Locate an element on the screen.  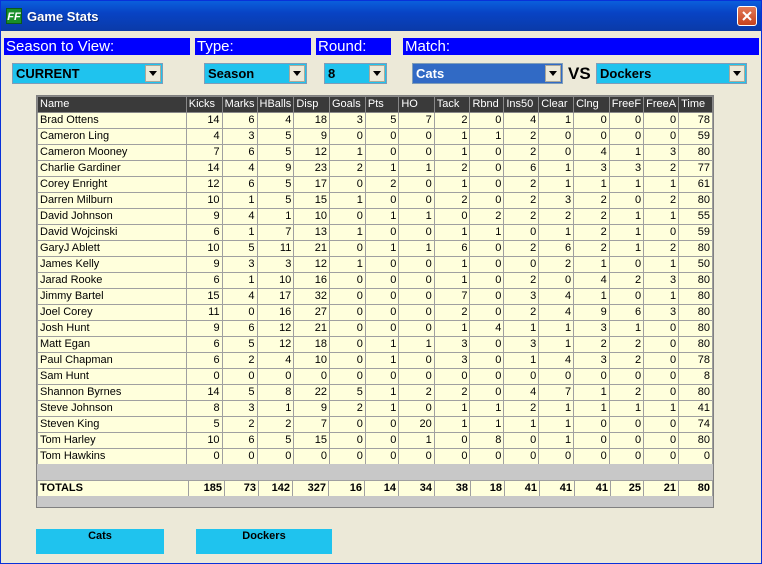
player-name-cell: Matt Egan is located at coordinates (112, 344).